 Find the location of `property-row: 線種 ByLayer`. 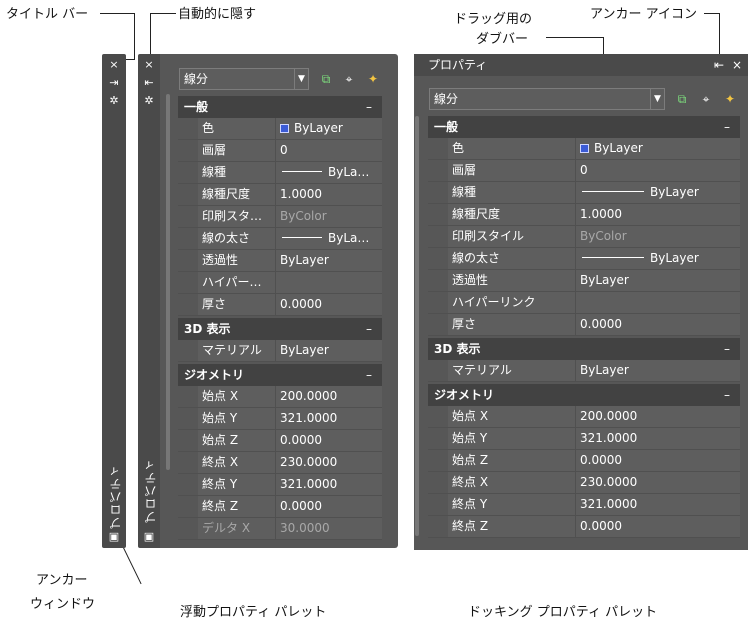

property-row: 線種 ByLayer is located at coordinates (584, 193).